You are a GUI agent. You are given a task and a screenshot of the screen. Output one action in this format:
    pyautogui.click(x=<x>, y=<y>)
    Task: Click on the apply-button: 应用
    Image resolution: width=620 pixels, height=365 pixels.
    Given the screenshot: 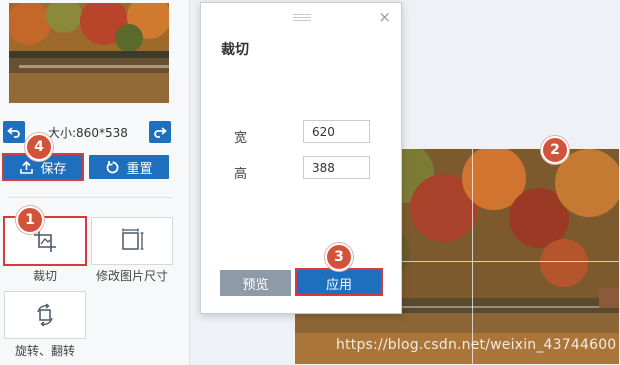 What is the action you would take?
    pyautogui.click(x=339, y=283)
    